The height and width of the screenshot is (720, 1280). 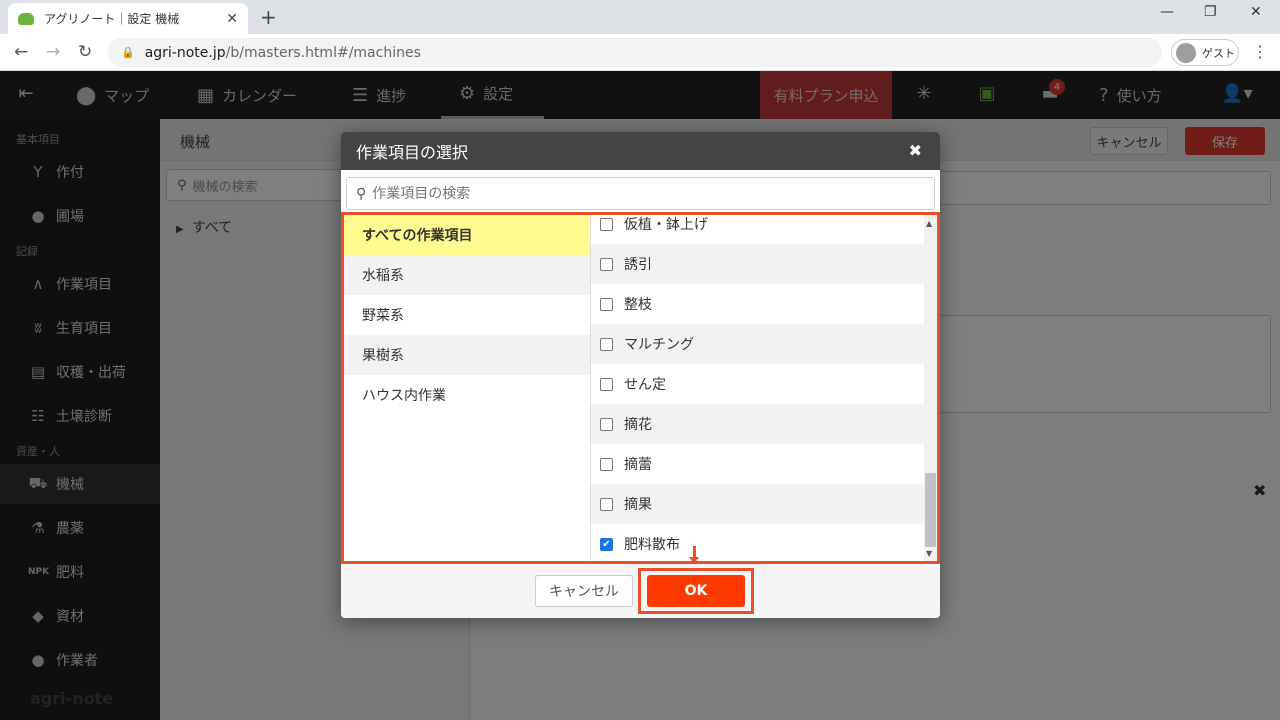 I want to click on modal-footer: キャンセル OK, so click(x=640, y=591).